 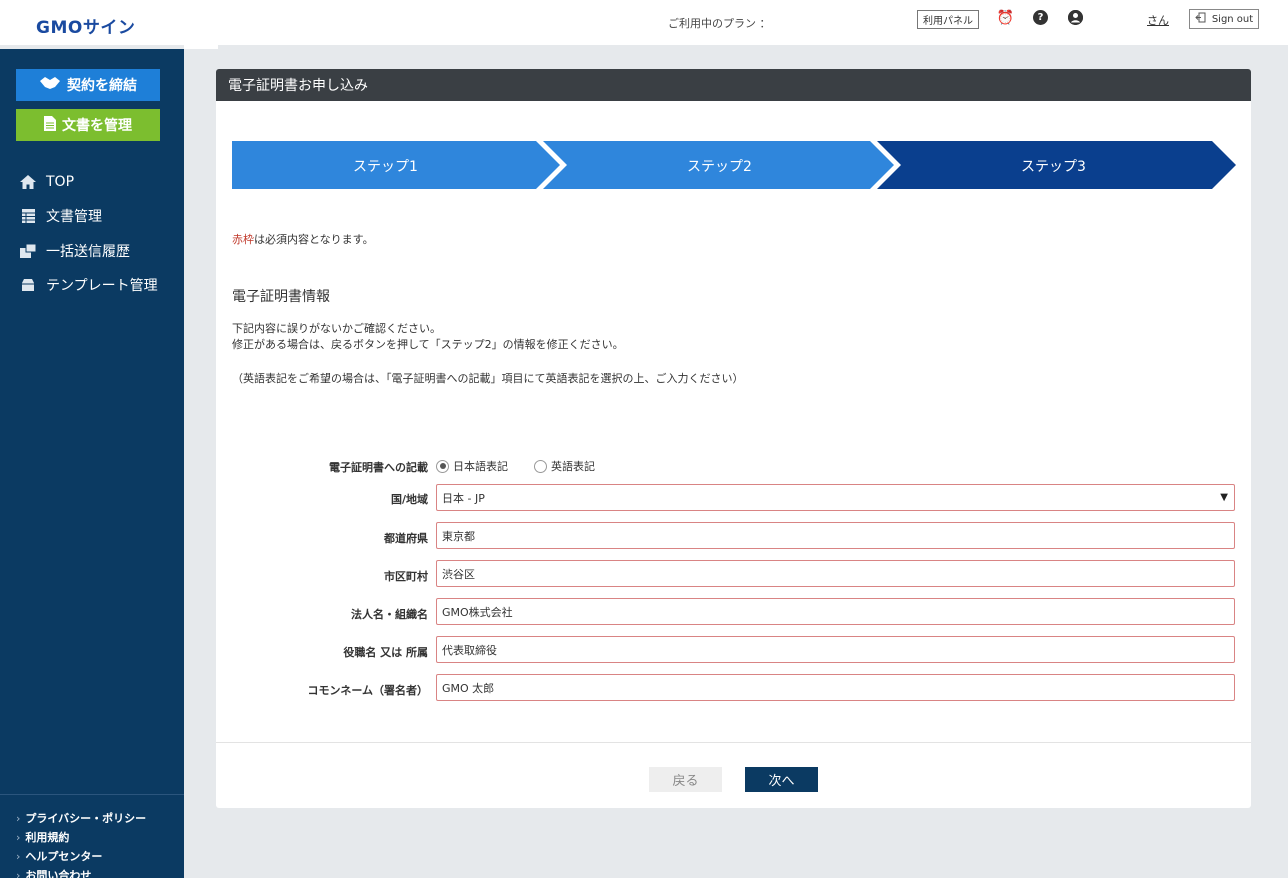 What do you see at coordinates (85, 25) in the screenshot?
I see `gmo-sign-logo: GMOサイン` at bounding box center [85, 25].